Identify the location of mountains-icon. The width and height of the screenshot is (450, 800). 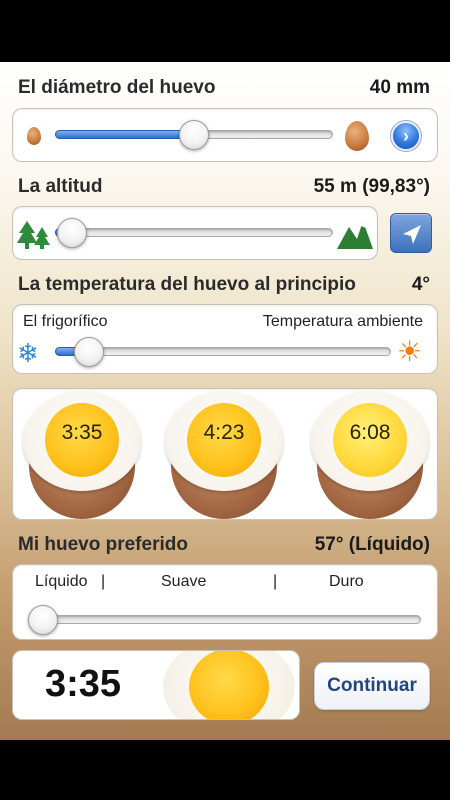
(355, 235).